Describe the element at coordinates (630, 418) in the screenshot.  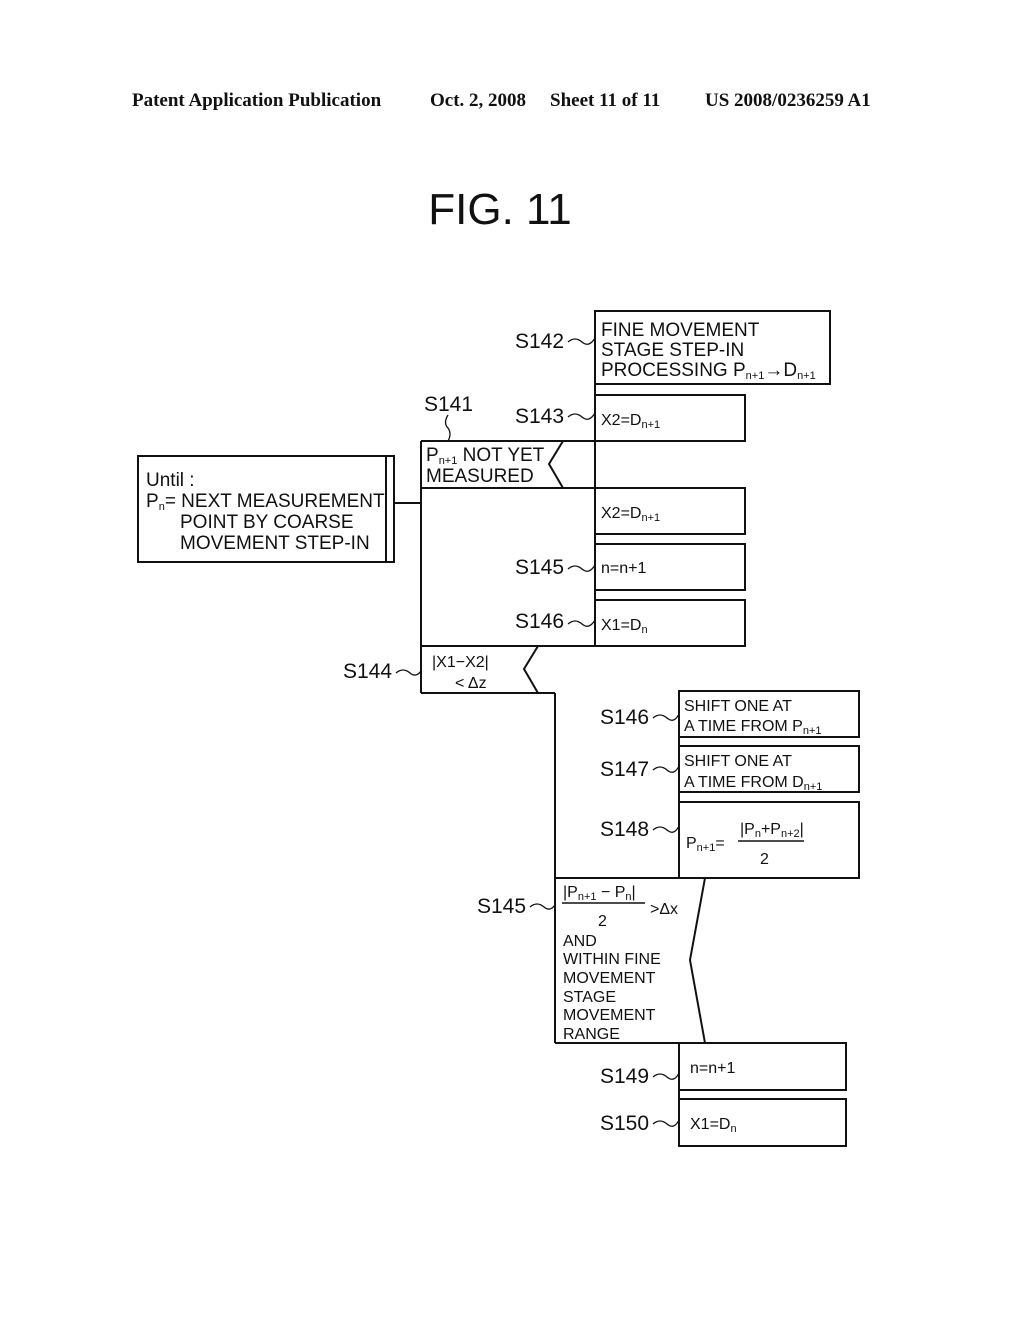
I see `step-s143: X2=Dn+1 S143` at that location.